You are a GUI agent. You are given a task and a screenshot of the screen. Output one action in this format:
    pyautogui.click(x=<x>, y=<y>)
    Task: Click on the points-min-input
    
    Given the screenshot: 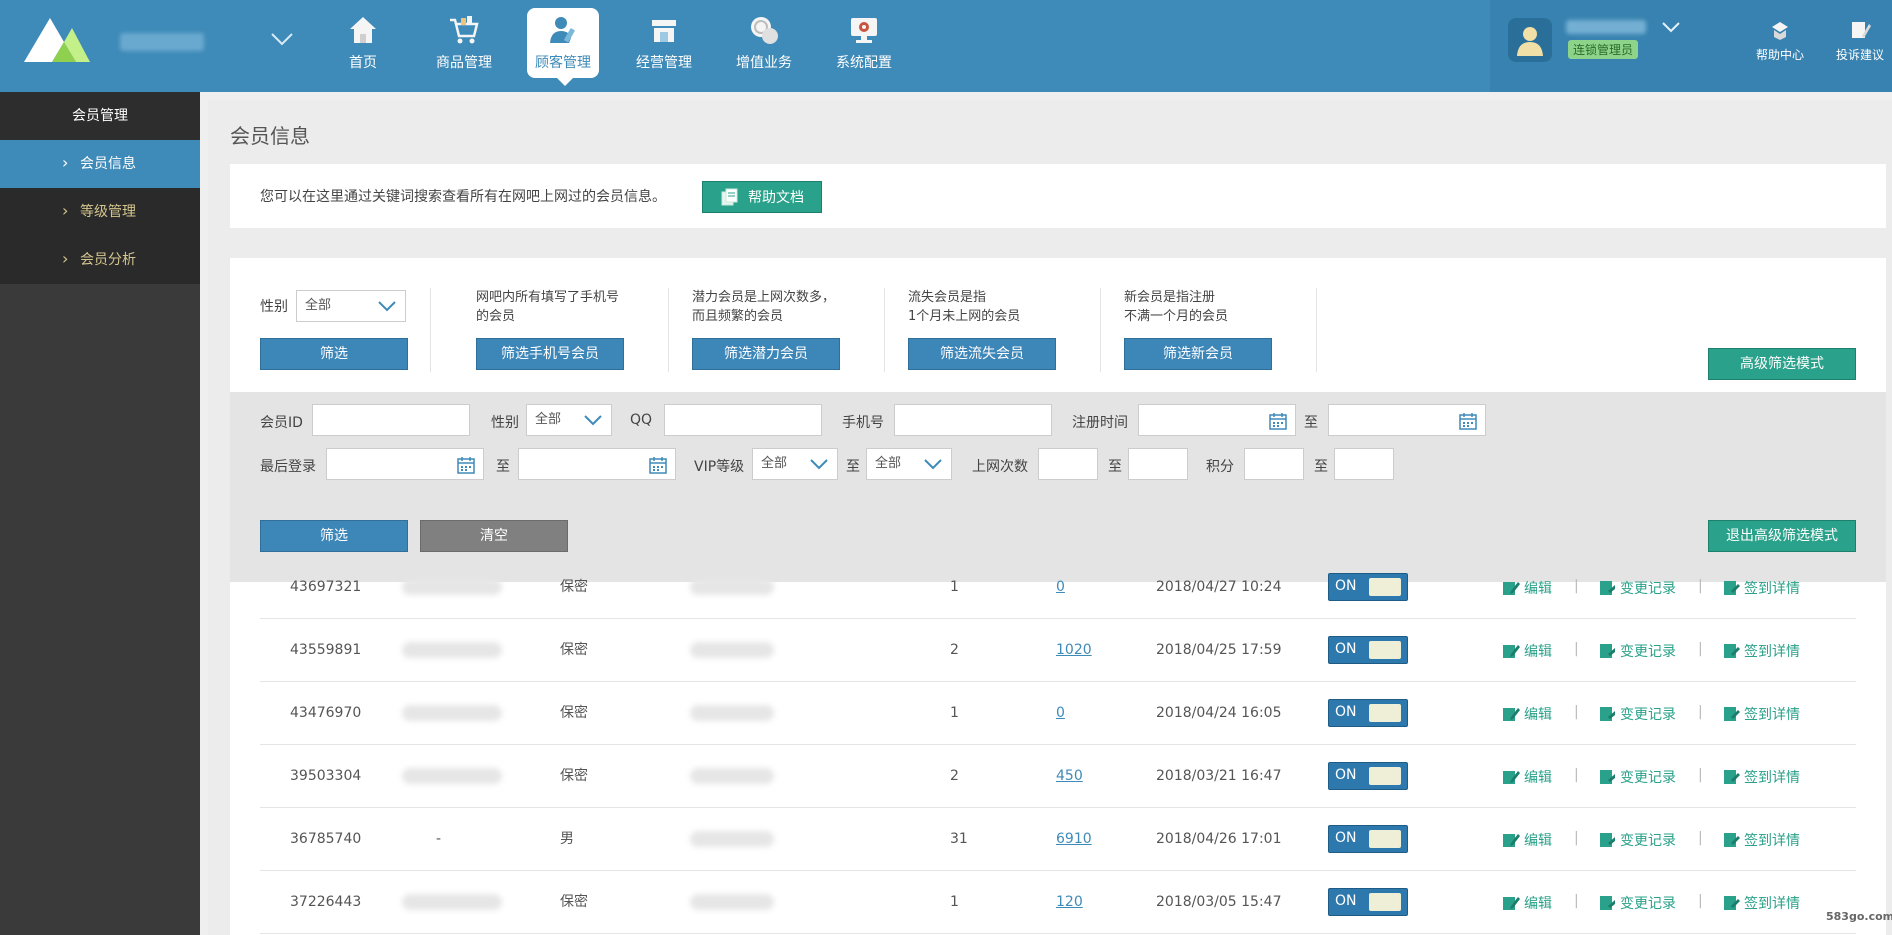 What is the action you would take?
    pyautogui.click(x=1274, y=464)
    